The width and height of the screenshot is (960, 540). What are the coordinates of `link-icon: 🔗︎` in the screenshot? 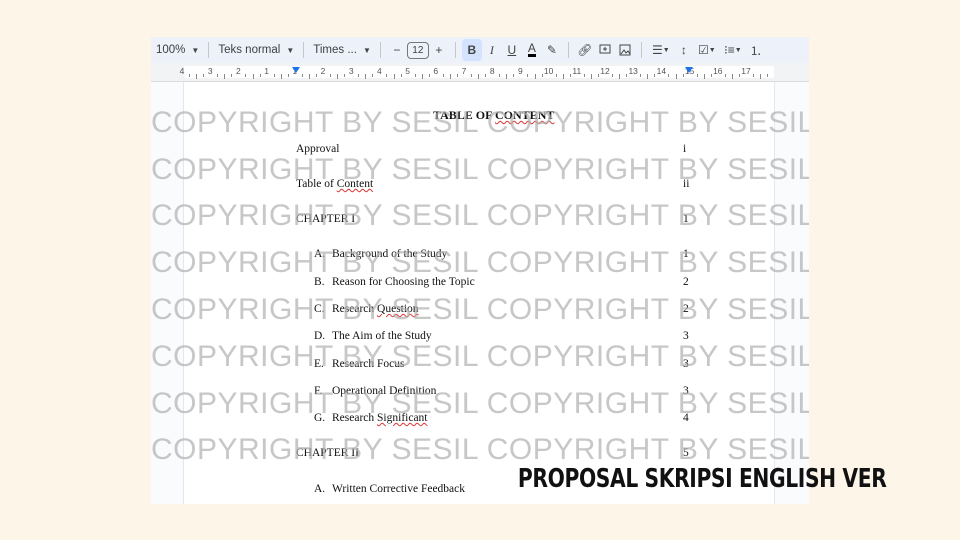 It's located at (585, 50).